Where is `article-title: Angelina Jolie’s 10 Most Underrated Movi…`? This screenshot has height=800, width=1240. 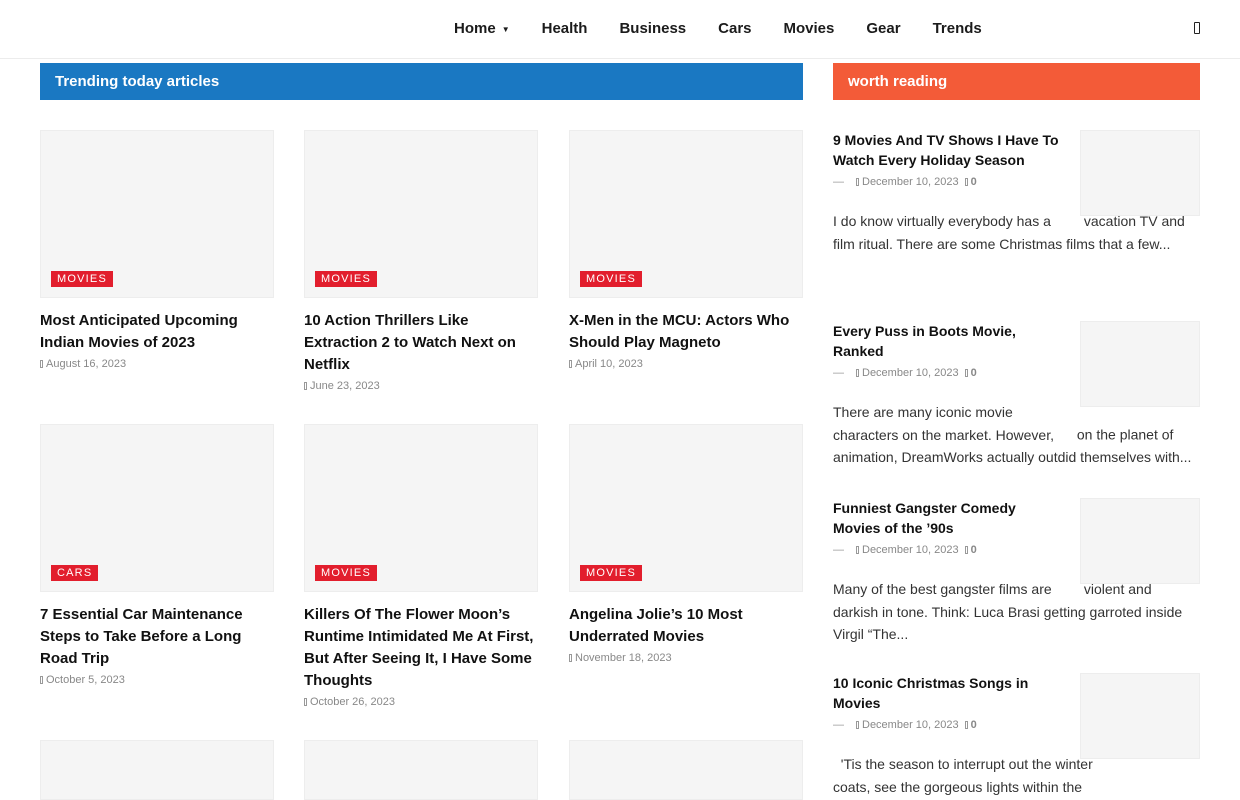
article-title: Angelina Jolie’s 10 Most Underrated Movi… is located at coordinates (686, 626).